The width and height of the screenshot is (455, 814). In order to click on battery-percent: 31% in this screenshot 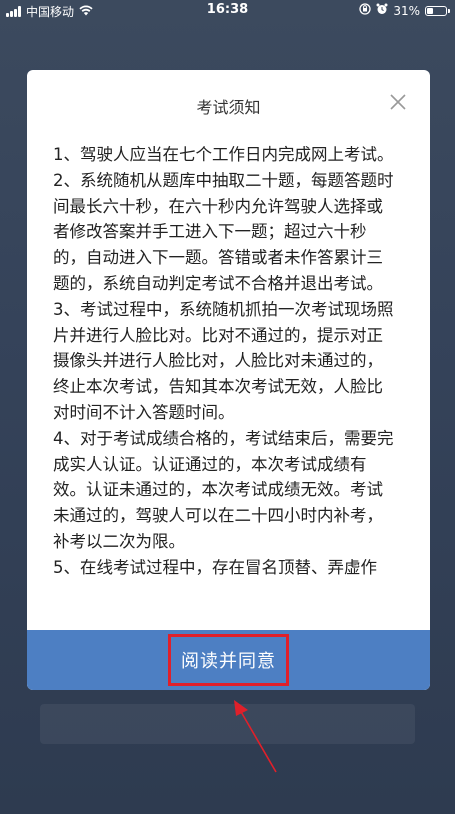, I will do `click(406, 10)`.